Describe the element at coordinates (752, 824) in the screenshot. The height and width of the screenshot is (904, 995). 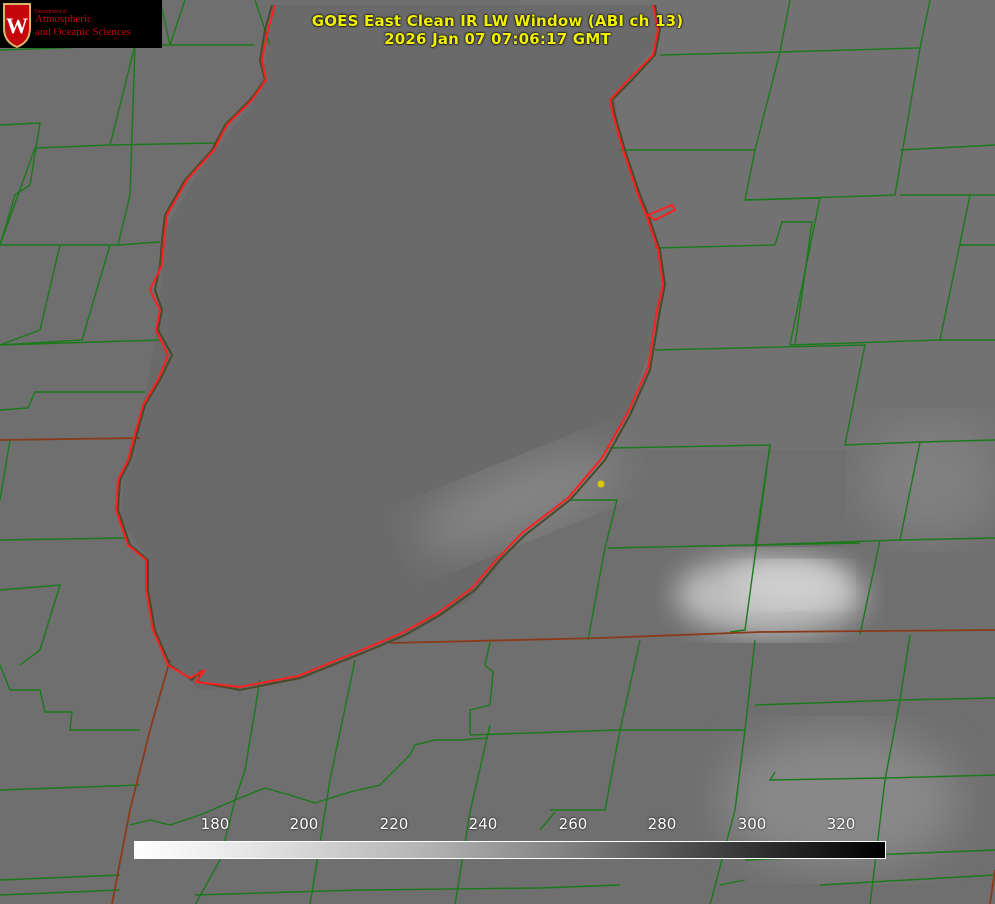
I see `colorbar-tick: 300` at that location.